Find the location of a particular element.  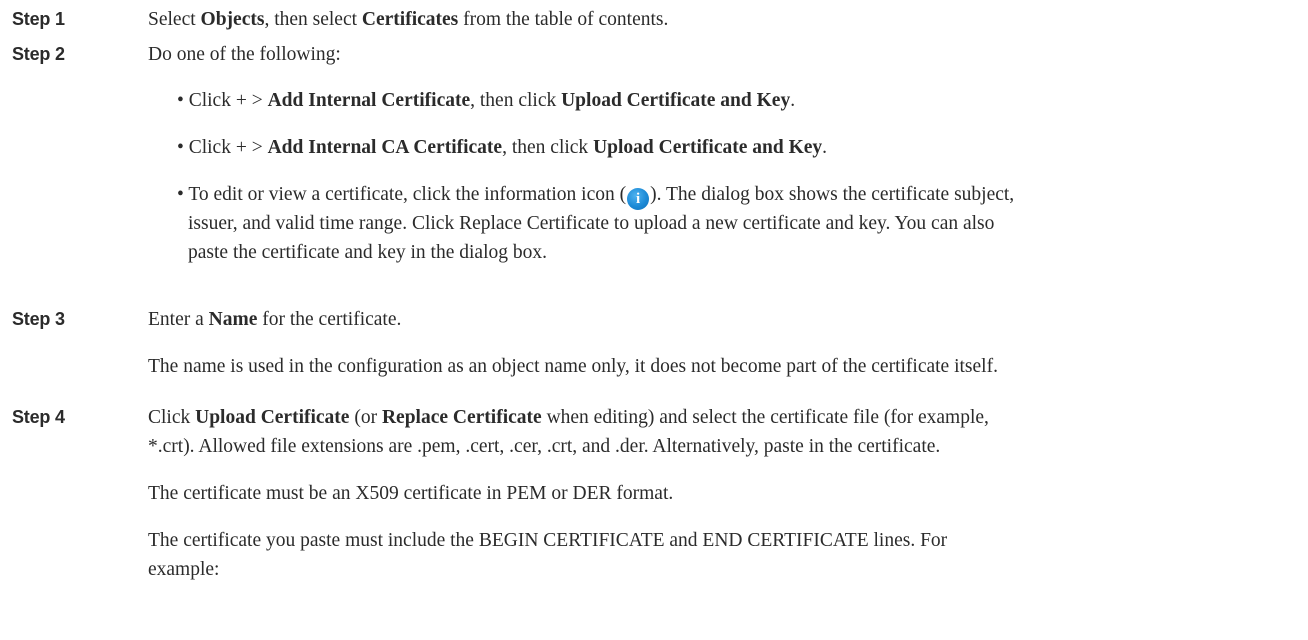

text-run: , then select is located at coordinates (313, 19).